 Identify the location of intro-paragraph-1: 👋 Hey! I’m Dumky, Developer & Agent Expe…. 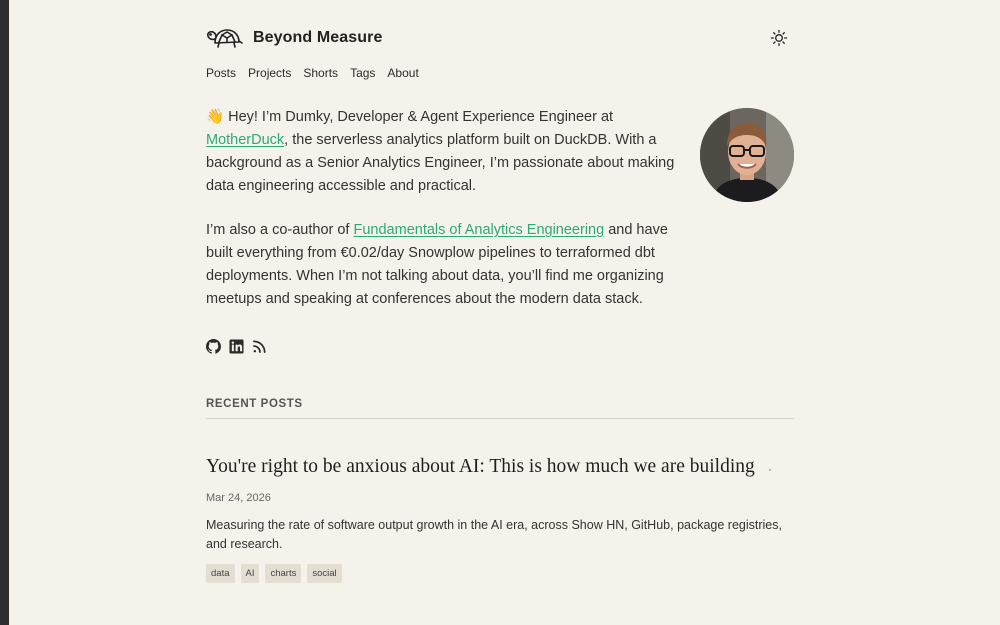
(441, 152).